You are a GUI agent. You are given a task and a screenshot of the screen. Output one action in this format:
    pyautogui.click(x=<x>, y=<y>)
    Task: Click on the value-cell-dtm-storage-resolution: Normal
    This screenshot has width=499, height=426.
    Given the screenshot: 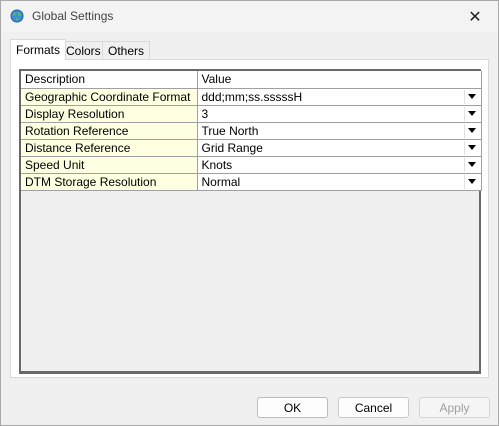 What is the action you would take?
    pyautogui.click(x=339, y=182)
    